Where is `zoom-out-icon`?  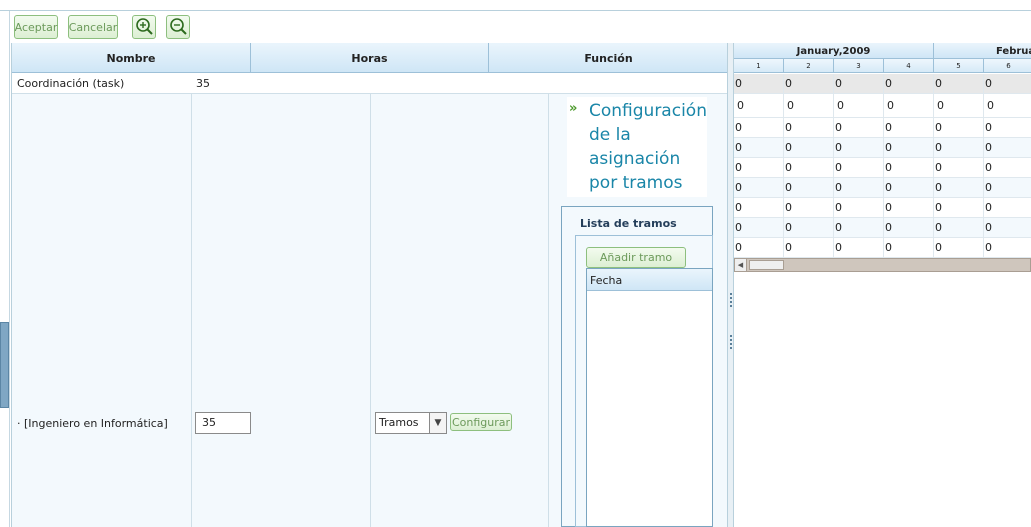 zoom-out-icon is located at coordinates (178, 26).